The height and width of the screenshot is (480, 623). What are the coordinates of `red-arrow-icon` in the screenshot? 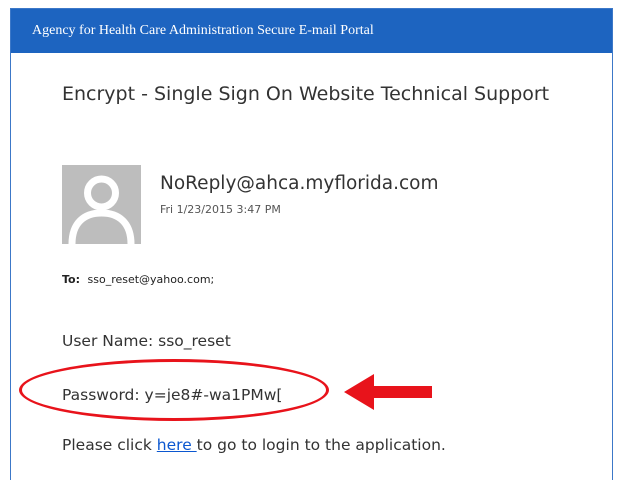 It's located at (388, 392).